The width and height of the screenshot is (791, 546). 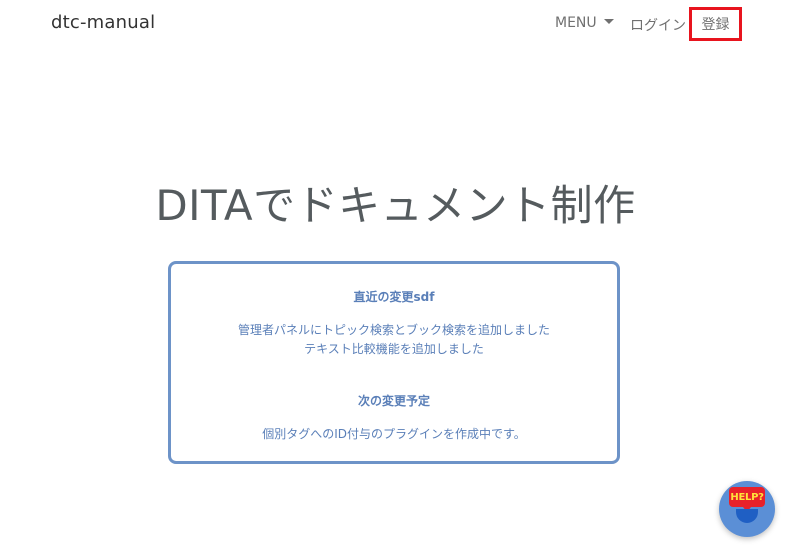 I want to click on help-avatar-icon, so click(x=747, y=516).